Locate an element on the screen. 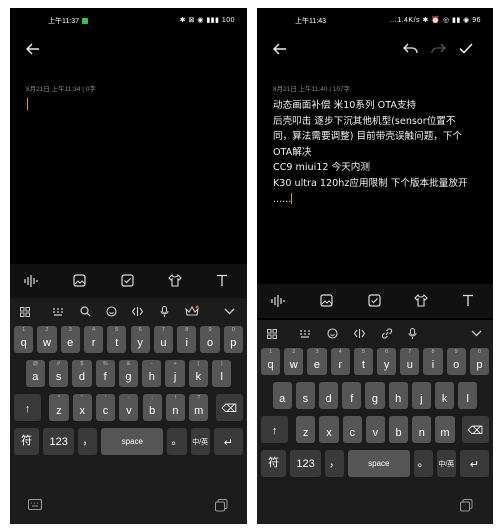 This screenshot has height=532, width=503. key-j: j is located at coordinates (421, 395).